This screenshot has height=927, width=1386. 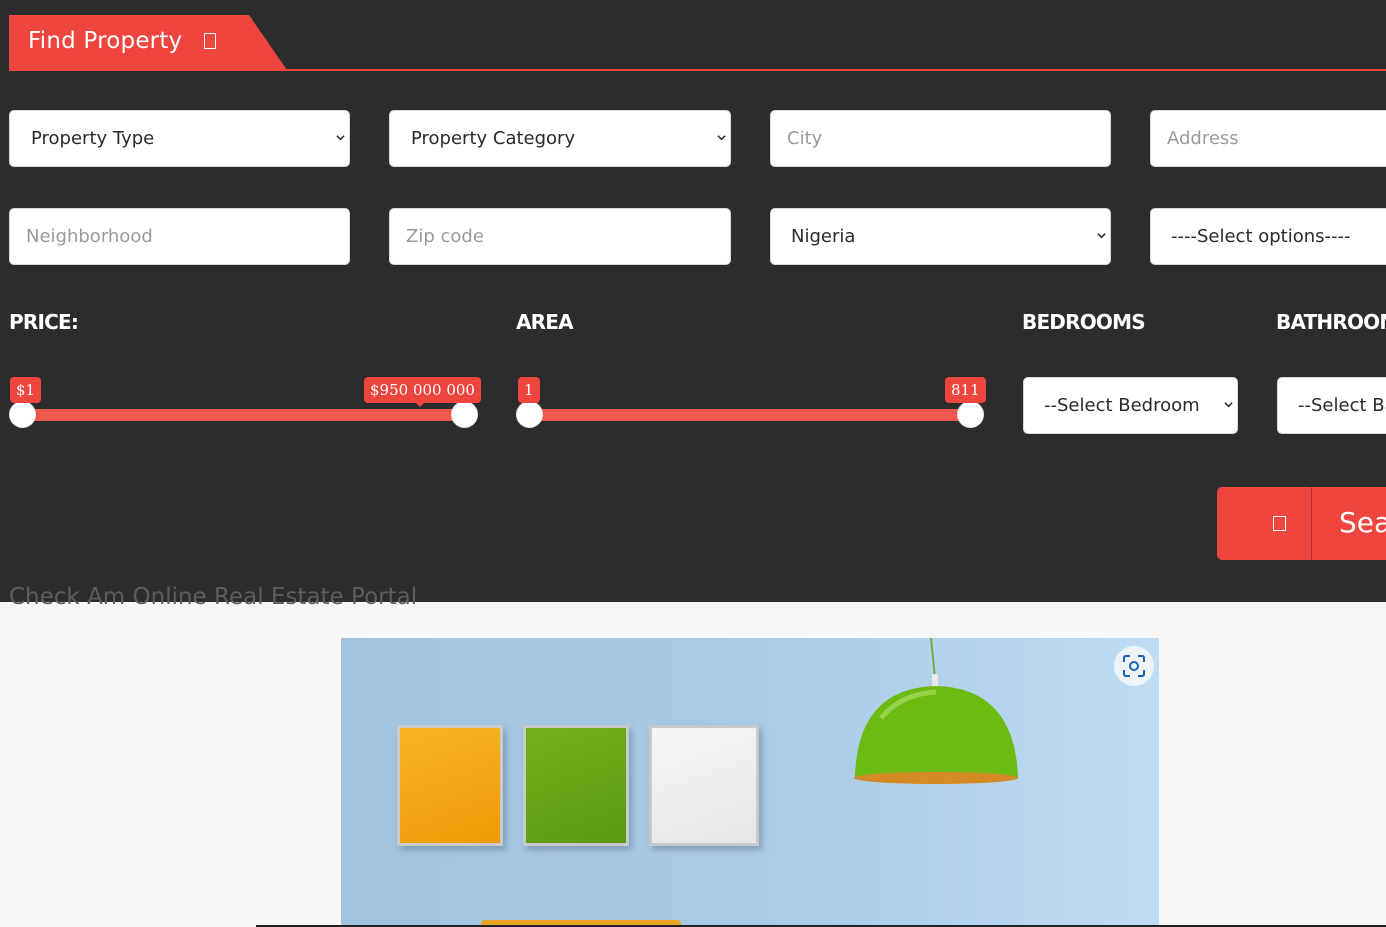 I want to click on find-property-title: Find Property, so click(x=105, y=41).